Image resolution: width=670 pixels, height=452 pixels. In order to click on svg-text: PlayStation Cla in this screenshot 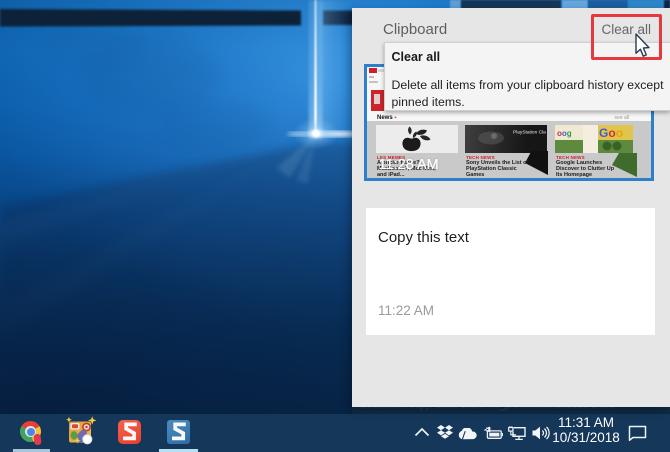, I will do `click(529, 133)`.